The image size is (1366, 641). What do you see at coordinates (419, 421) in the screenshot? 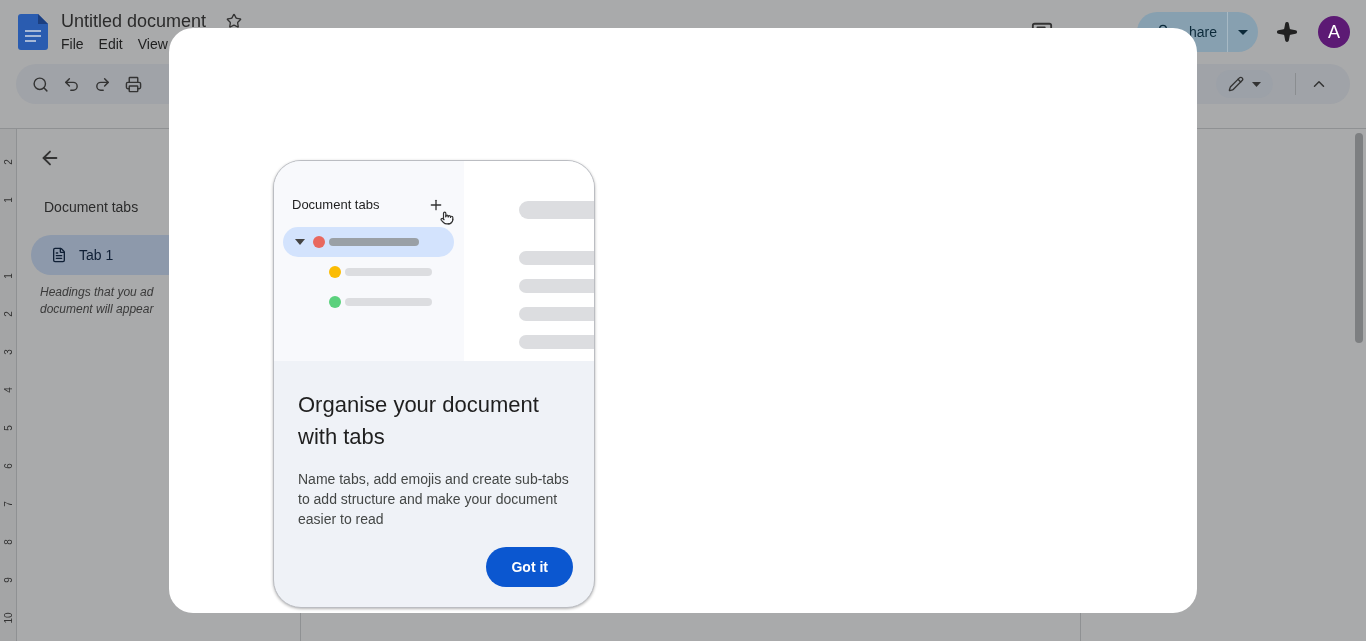
I see `card-heading: Organise your document with tabs` at bounding box center [419, 421].